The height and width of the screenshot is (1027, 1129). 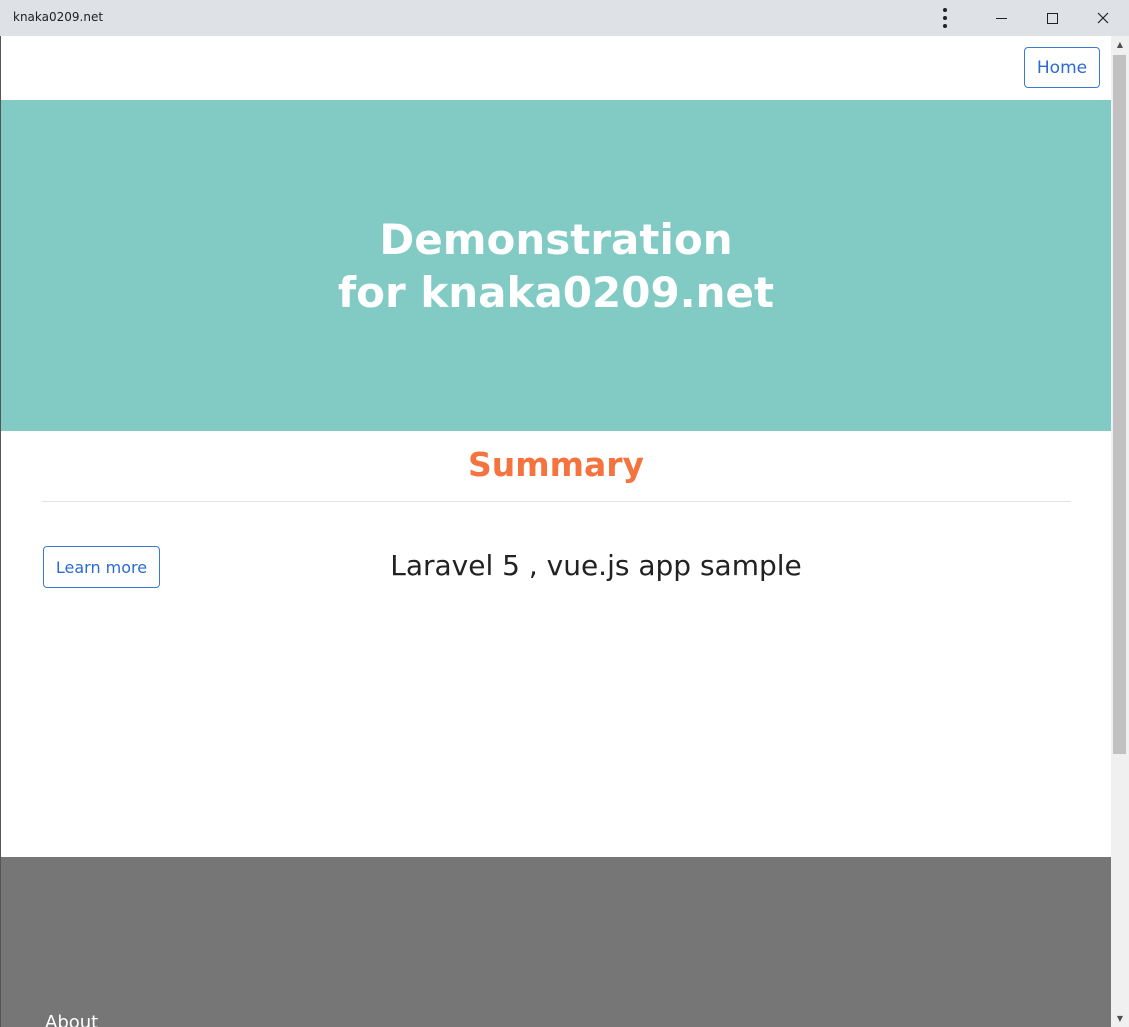 What do you see at coordinates (556, 292) in the screenshot?
I see `hero-title-line-2: for knaka0209.net` at bounding box center [556, 292].